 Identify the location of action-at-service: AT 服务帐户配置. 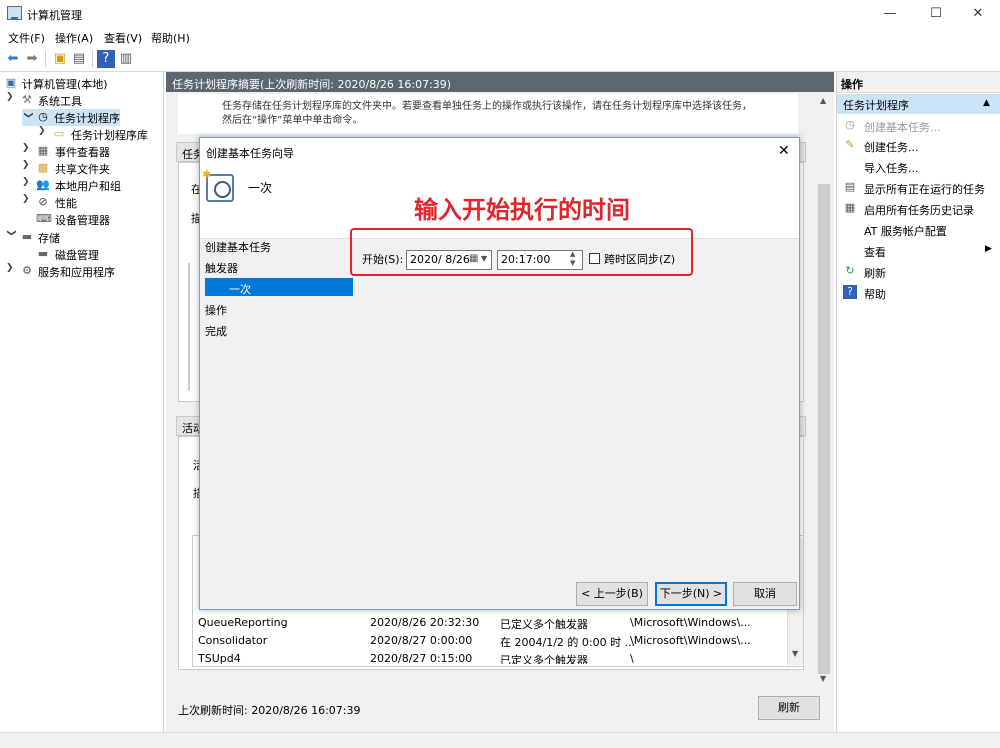
(918, 229).